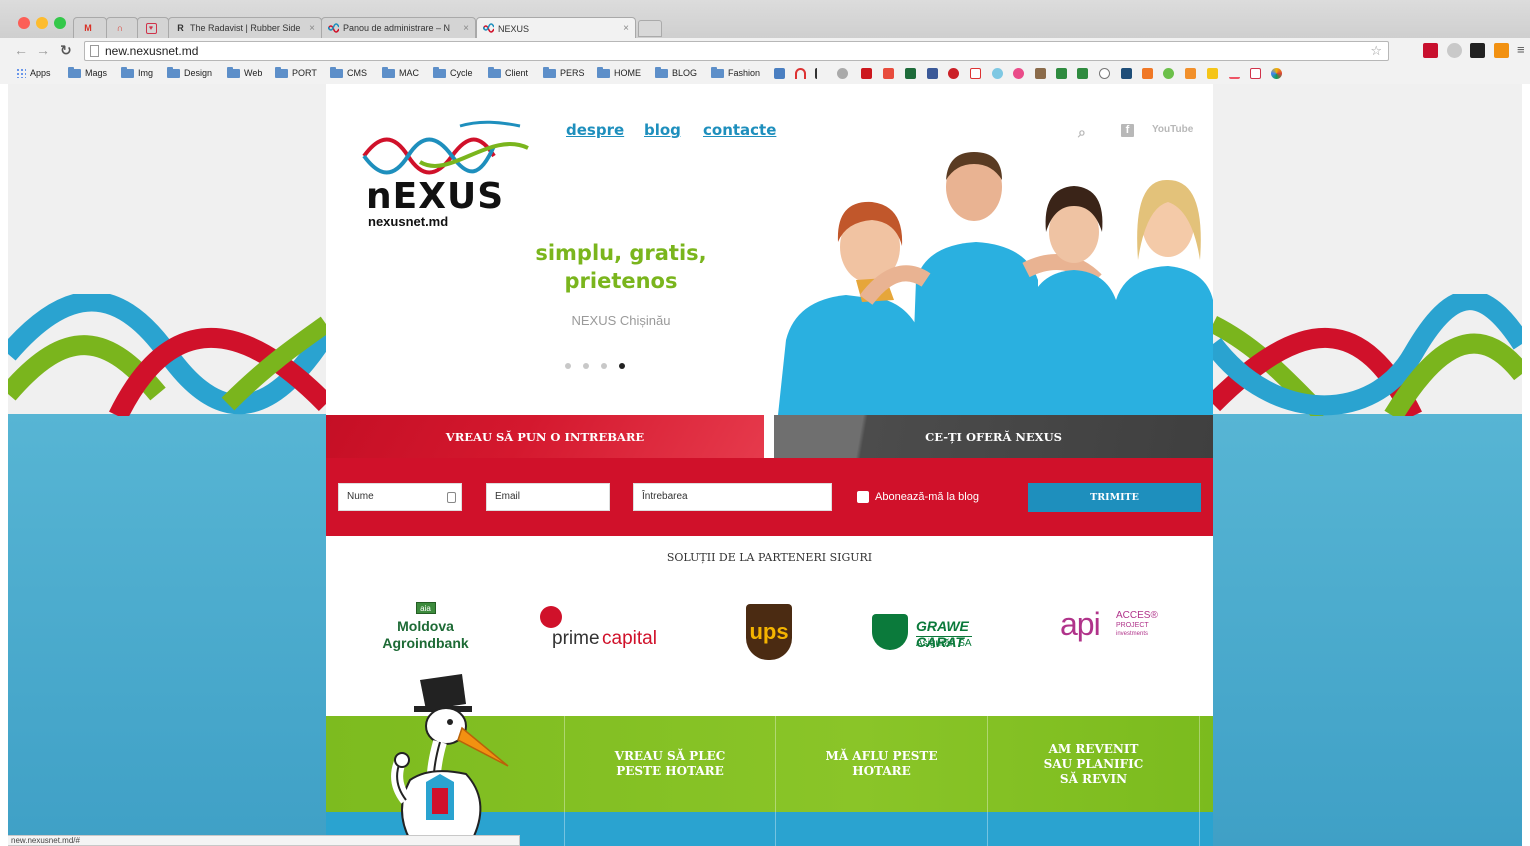 Image resolution: width=1530 pixels, height=846 pixels. I want to click on partner-grawe-logo: GRAWE CARAT Asigurări SA, so click(944, 630).